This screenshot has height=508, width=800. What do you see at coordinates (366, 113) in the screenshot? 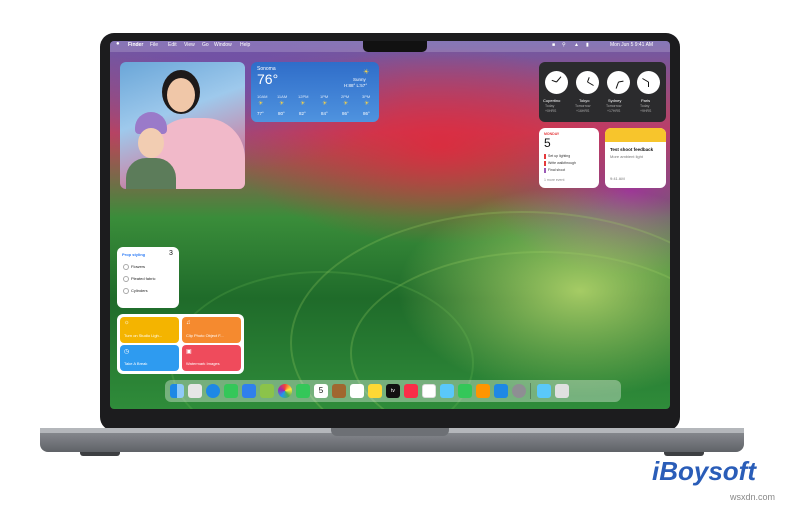
I see `weather-hour-temp: 86°` at bounding box center [366, 113].